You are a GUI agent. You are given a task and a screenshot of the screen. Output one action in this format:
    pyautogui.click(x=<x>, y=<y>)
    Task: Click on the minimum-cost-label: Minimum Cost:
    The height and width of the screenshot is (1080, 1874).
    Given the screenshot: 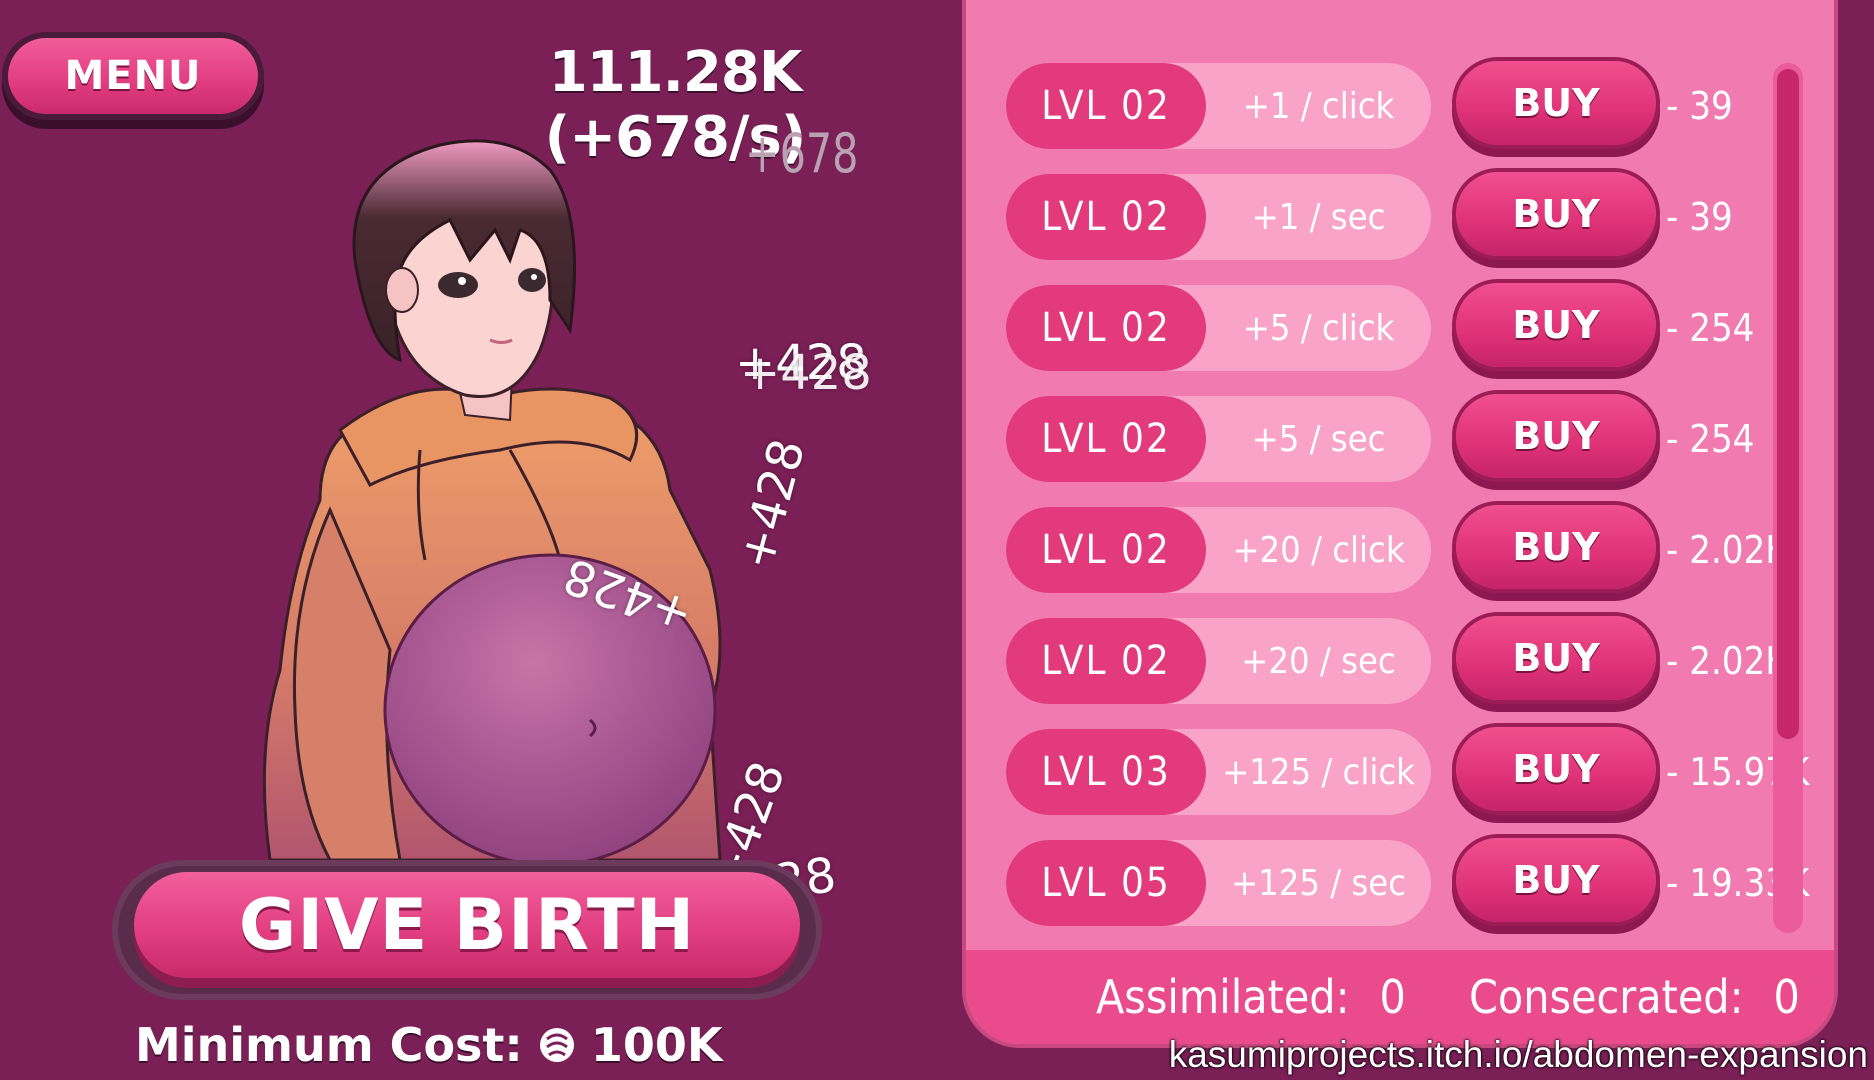 What is the action you would take?
    pyautogui.click(x=329, y=1045)
    